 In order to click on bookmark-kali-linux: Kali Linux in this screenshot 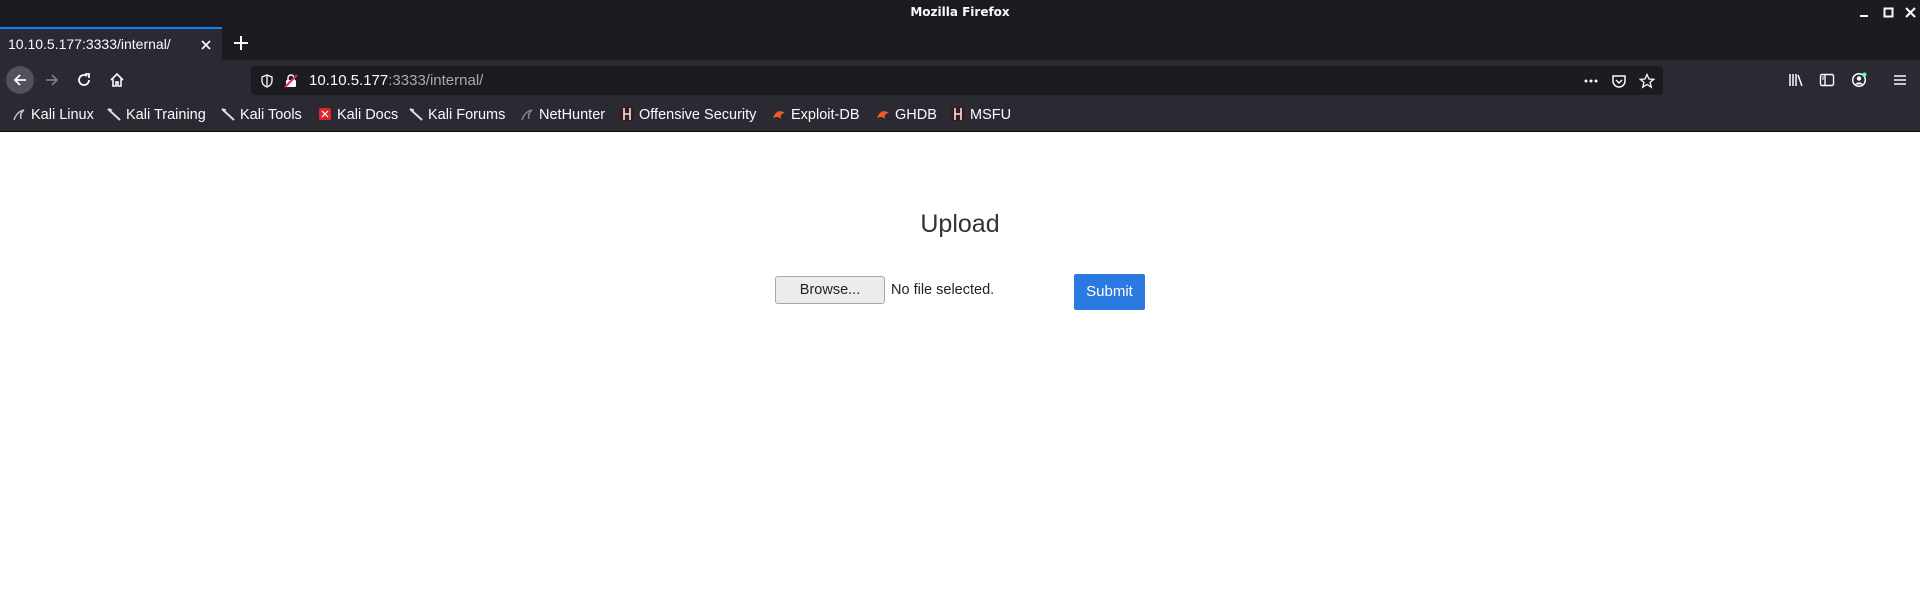, I will do `click(53, 115)`.